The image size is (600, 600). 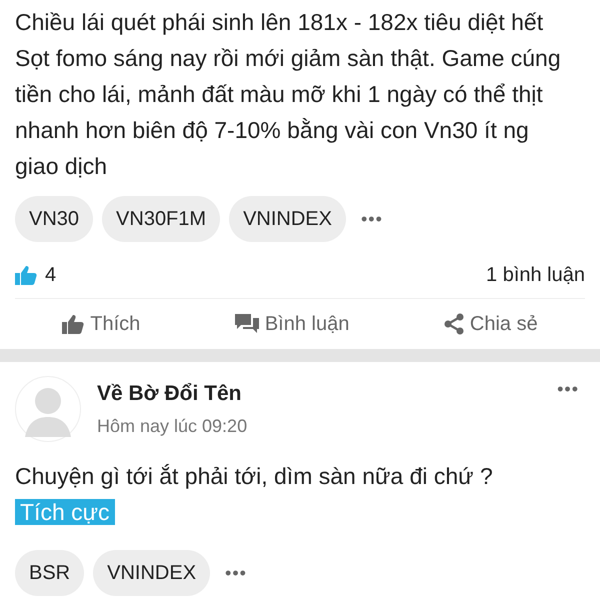 I want to click on tag-chip: BSR, so click(x=49, y=573).